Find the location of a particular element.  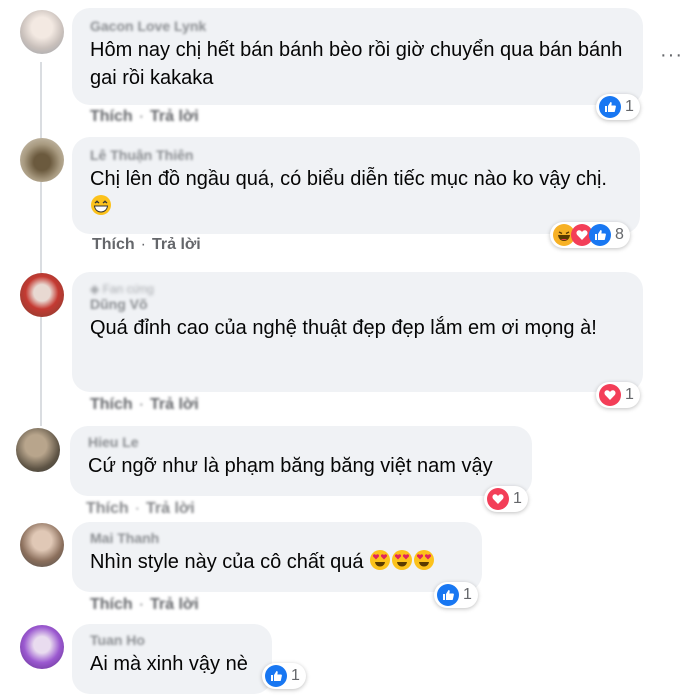

comment-text: Ai mà xinh vậy nè is located at coordinates (169, 664).